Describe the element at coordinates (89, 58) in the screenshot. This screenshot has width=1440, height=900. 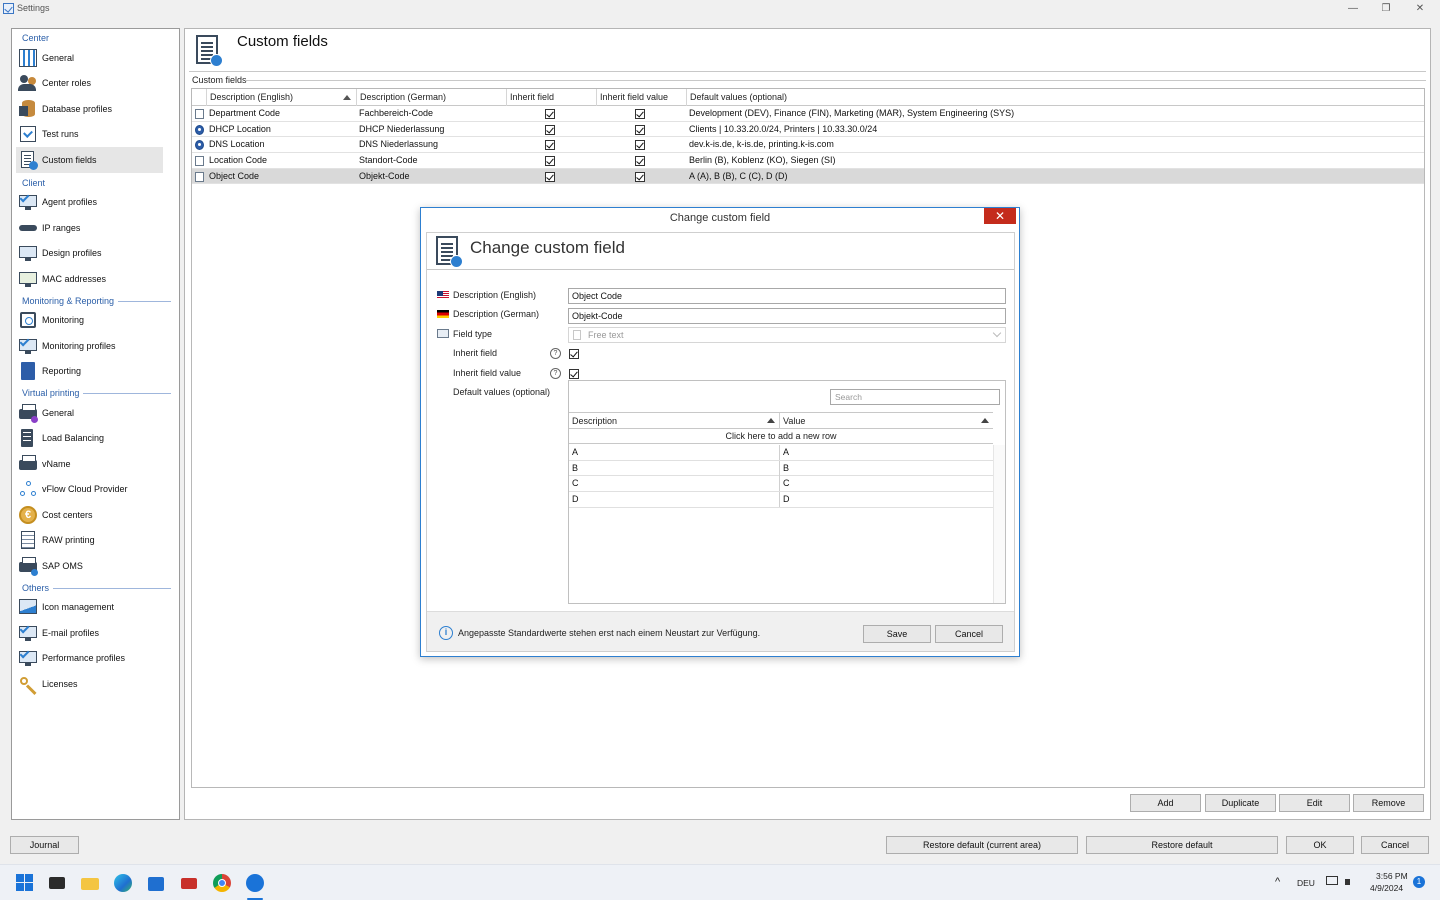
I see `sidebar-item-general: General` at that location.